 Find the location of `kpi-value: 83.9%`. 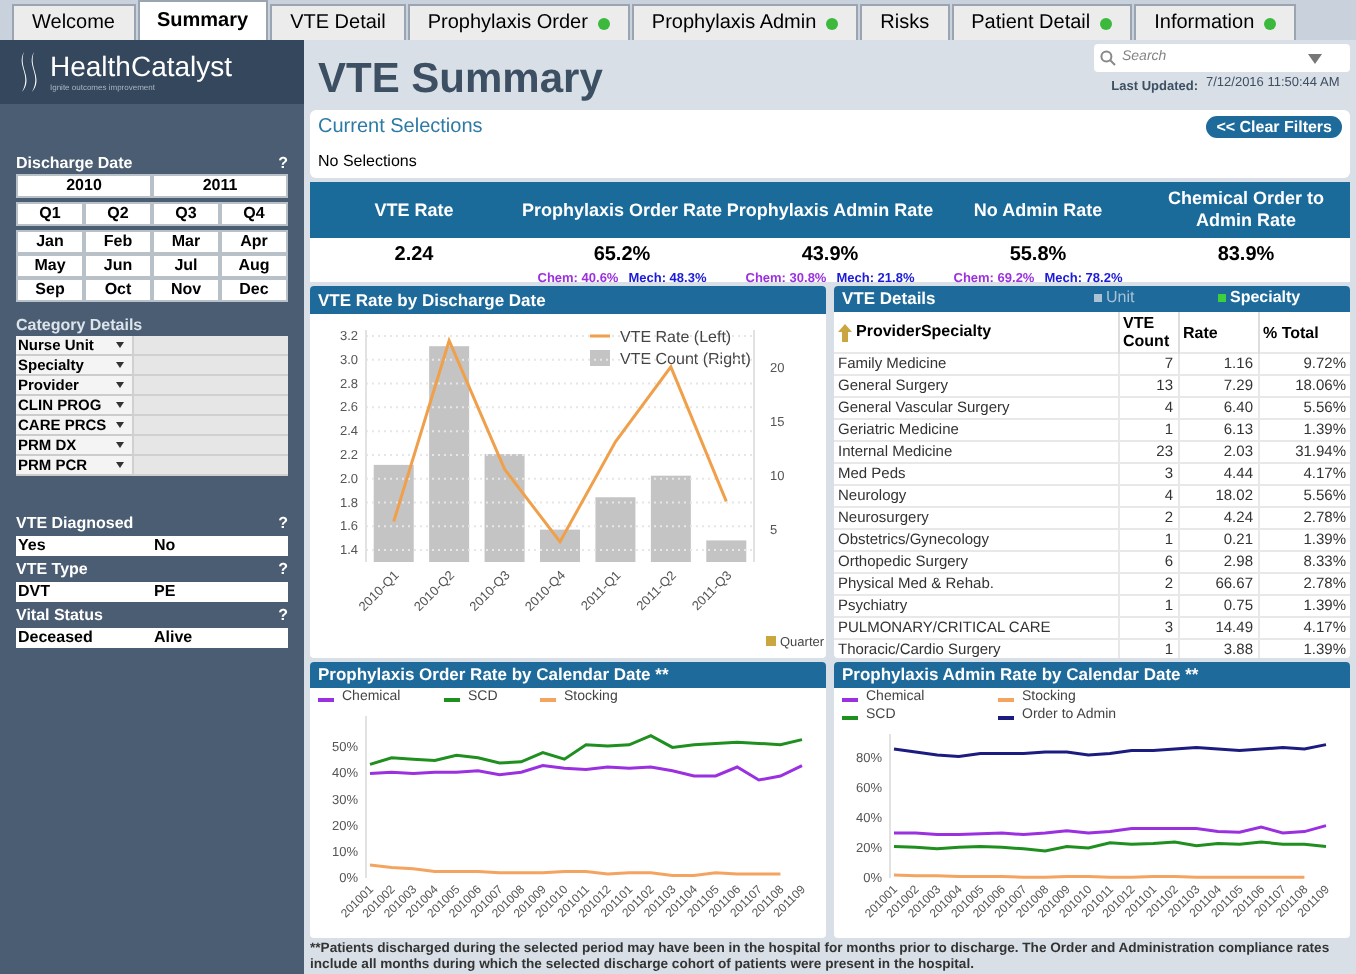

kpi-value: 83.9% is located at coordinates (1246, 256).